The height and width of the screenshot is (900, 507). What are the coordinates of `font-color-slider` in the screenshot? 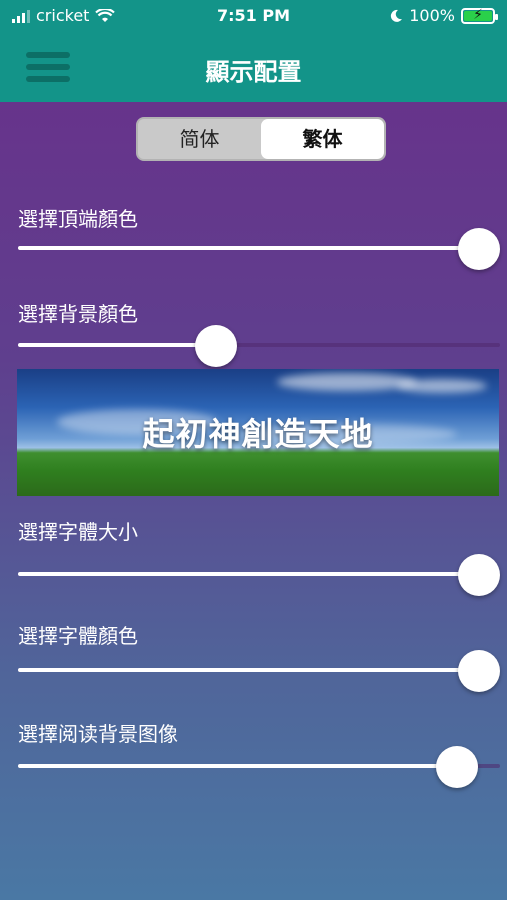 It's located at (259, 671).